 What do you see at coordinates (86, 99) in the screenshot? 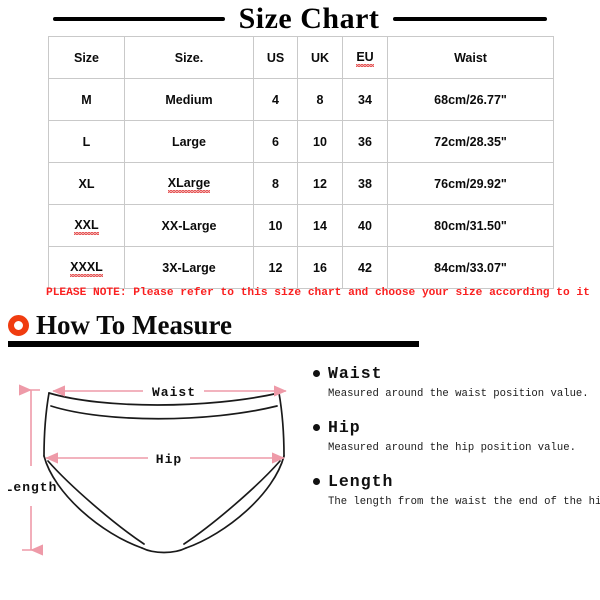
I see `cell-size: M` at bounding box center [86, 99].